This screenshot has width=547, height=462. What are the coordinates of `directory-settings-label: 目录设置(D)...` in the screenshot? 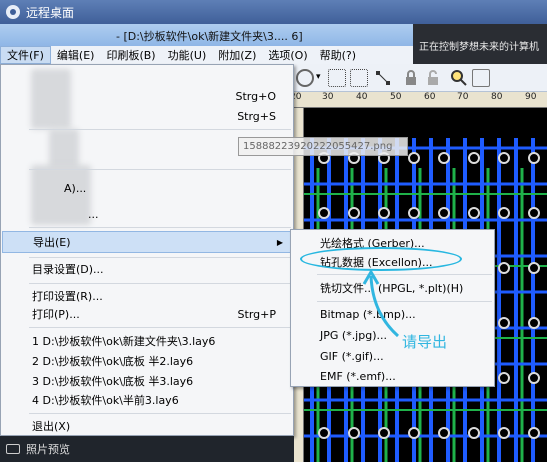 It's located at (68, 269).